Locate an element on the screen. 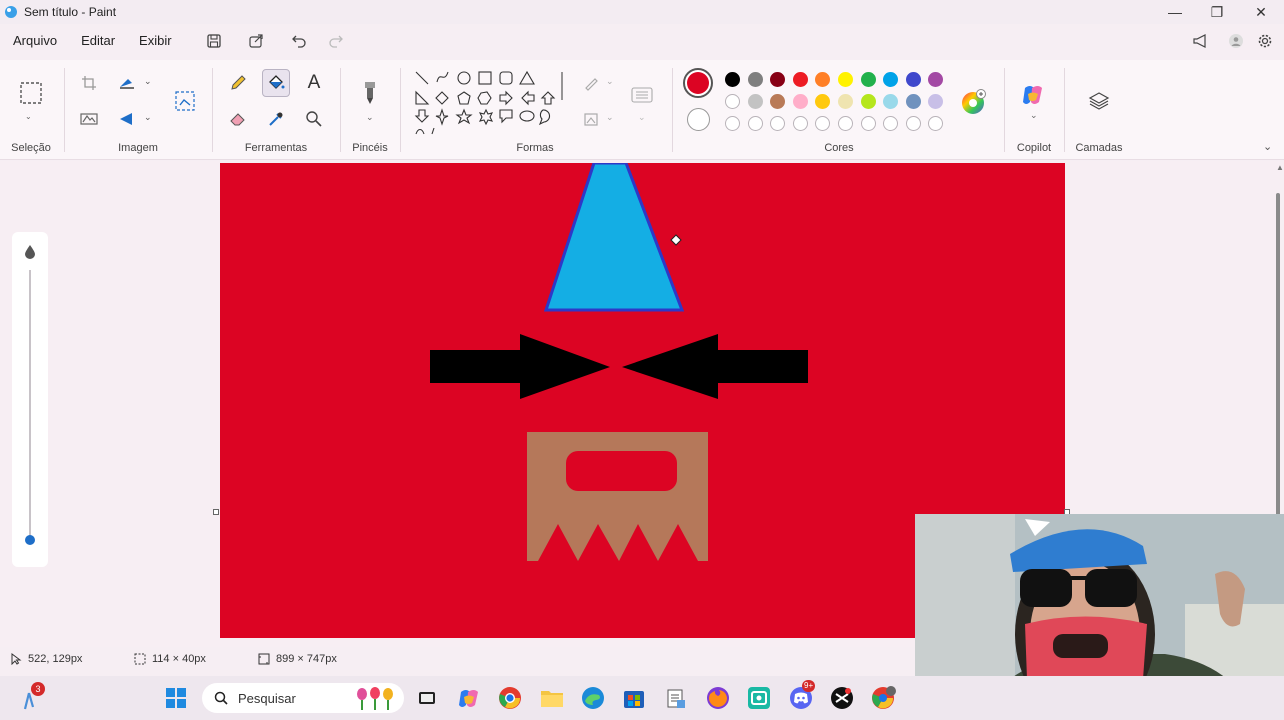 This screenshot has width=1284, height=720. menu-file: Arquivo is located at coordinates (35, 41).